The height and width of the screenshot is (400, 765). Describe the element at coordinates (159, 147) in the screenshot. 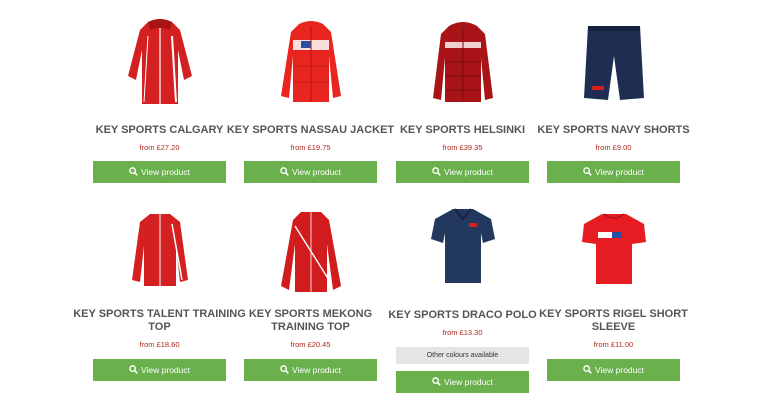

I see `product-price: from £27.20` at that location.